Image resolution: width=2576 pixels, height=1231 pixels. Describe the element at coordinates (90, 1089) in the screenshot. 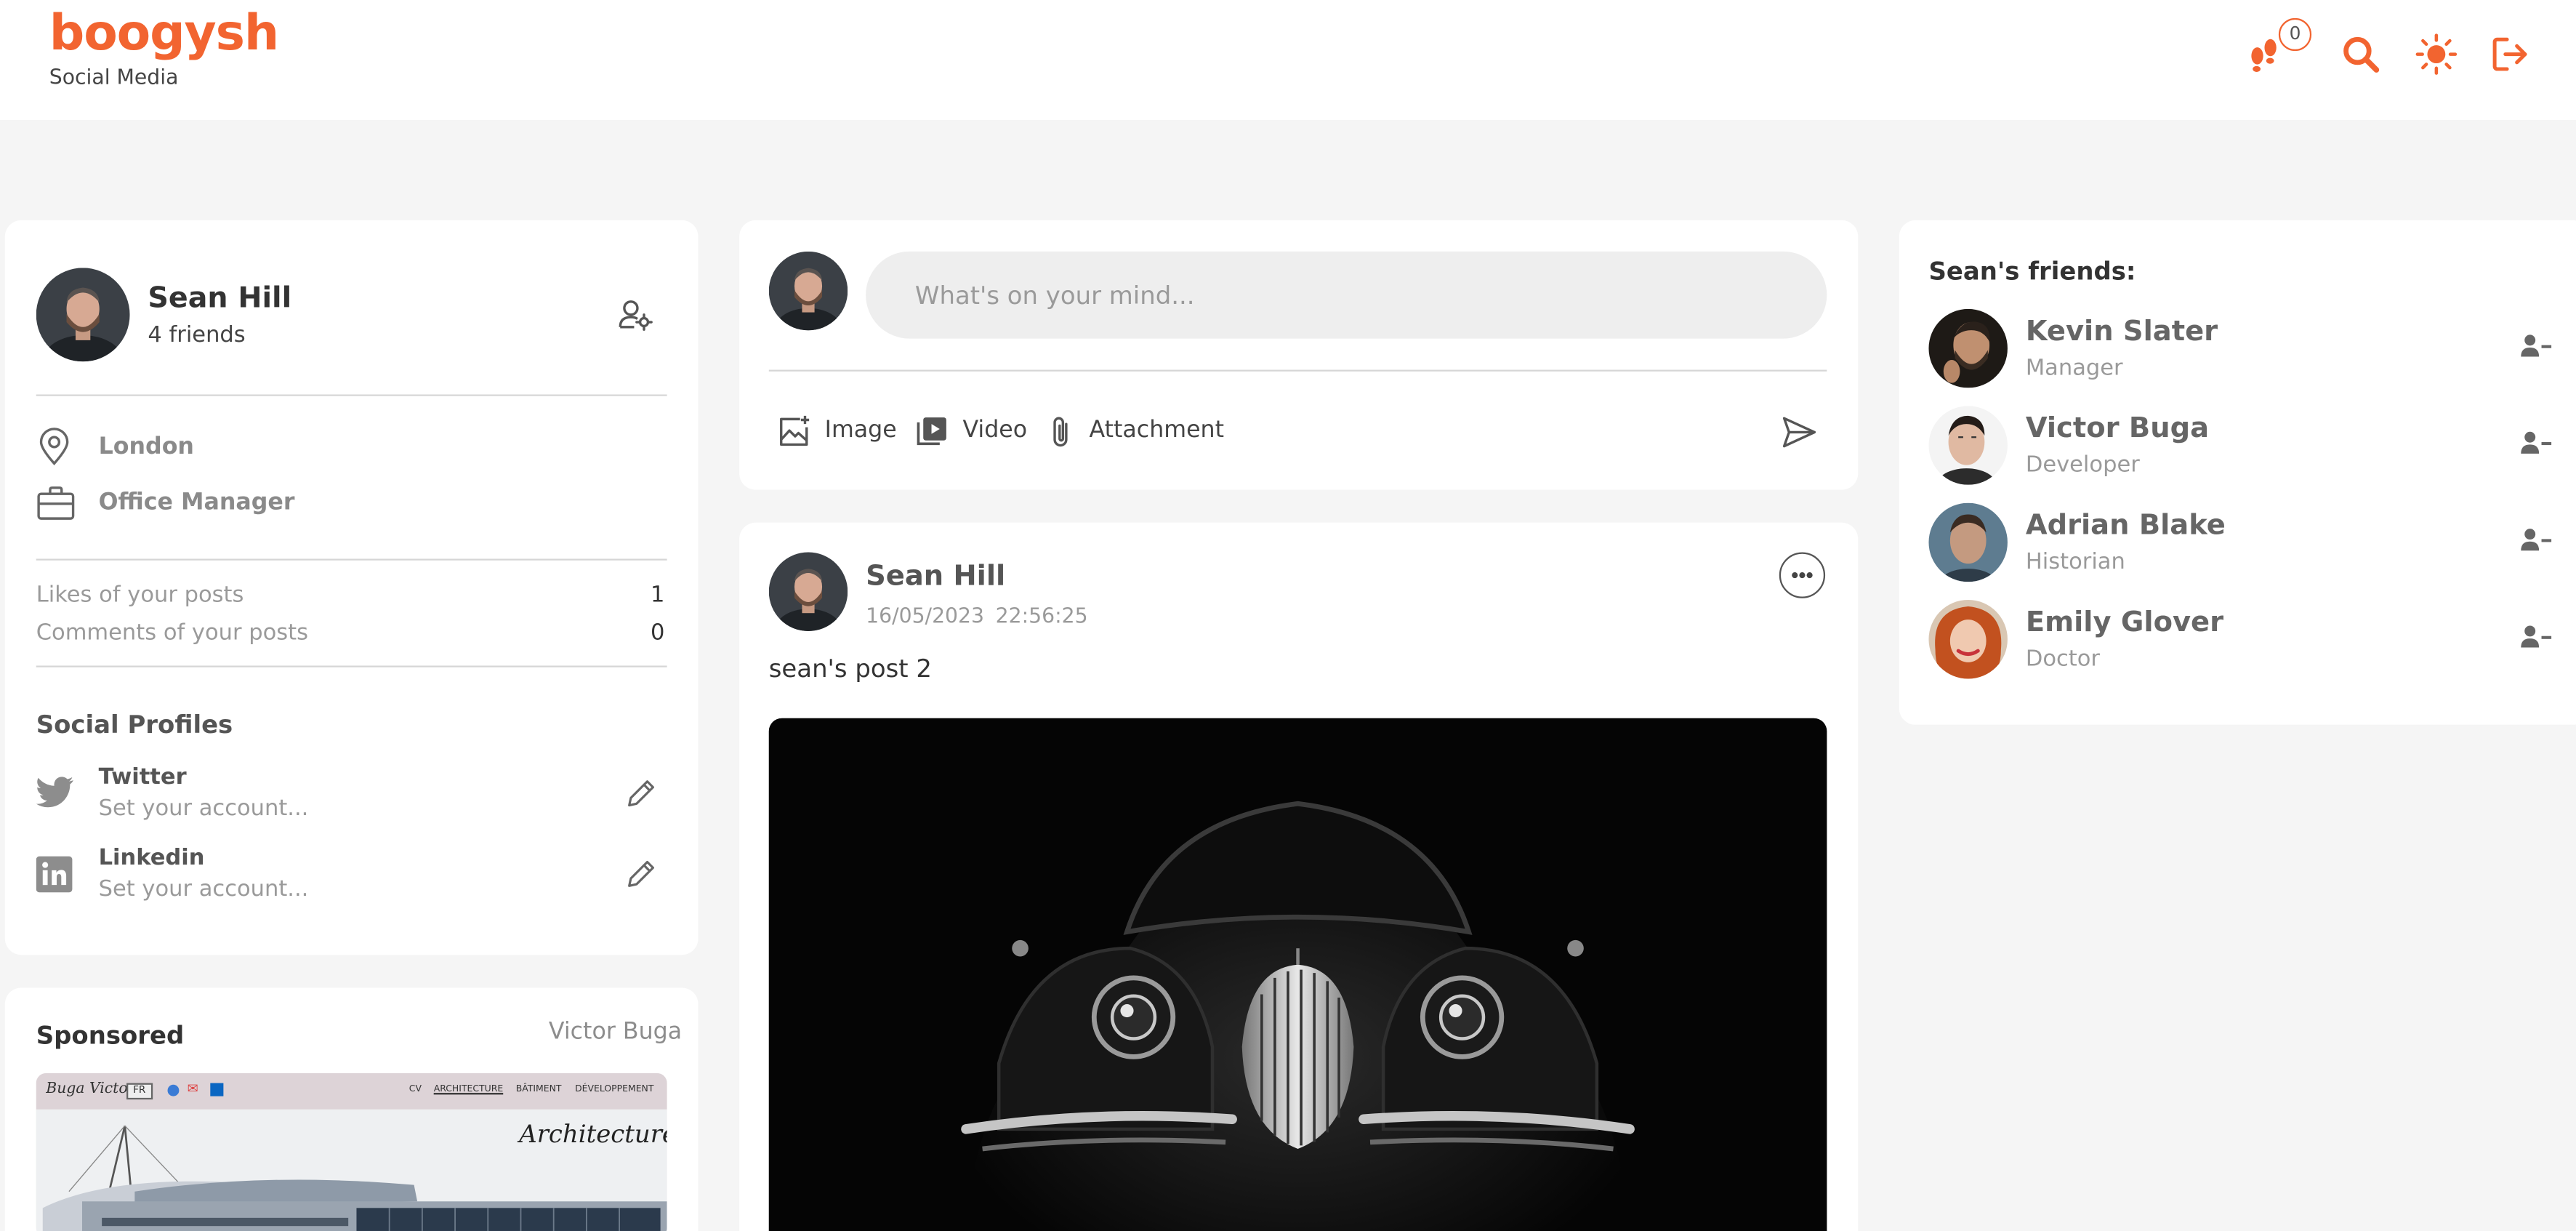

I see `ad-site-title: Buga Victor` at that location.